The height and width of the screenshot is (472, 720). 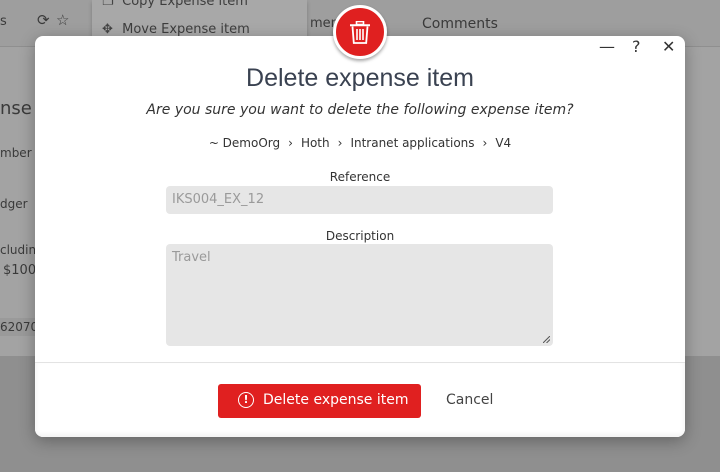 I want to click on background-tab-comments: Comments, so click(x=460, y=24).